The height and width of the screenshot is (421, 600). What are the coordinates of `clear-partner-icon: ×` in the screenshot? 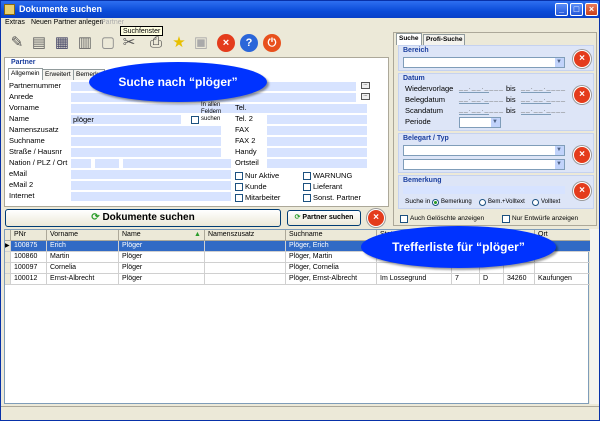 It's located at (376, 218).